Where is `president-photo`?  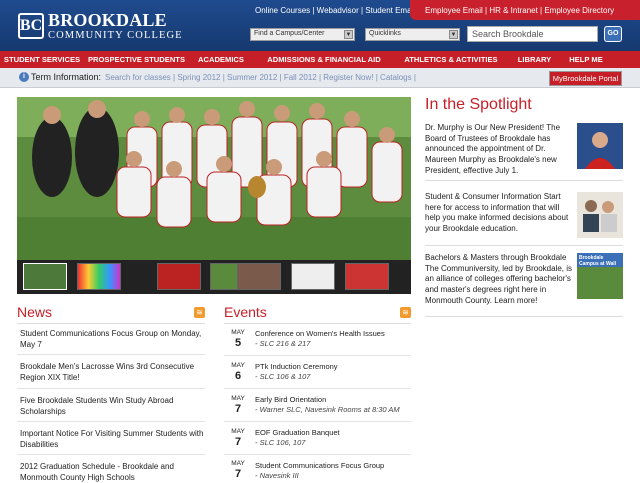
president-photo is located at coordinates (600, 146).